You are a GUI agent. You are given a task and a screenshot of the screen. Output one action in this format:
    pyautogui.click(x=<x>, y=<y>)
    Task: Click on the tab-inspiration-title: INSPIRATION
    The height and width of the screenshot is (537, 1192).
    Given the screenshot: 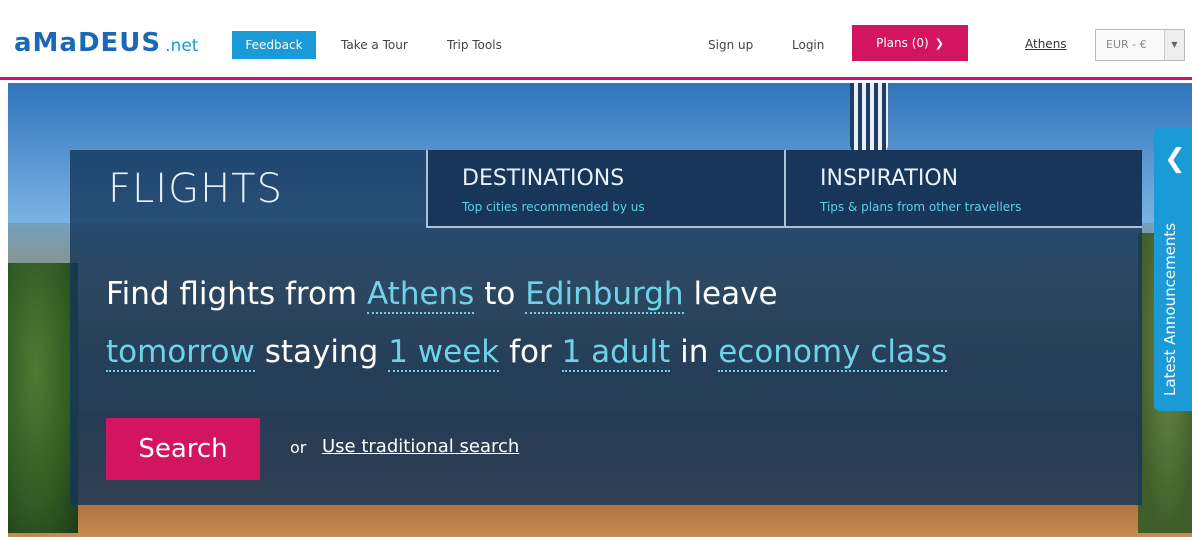 What is the action you would take?
    pyautogui.click(x=889, y=178)
    